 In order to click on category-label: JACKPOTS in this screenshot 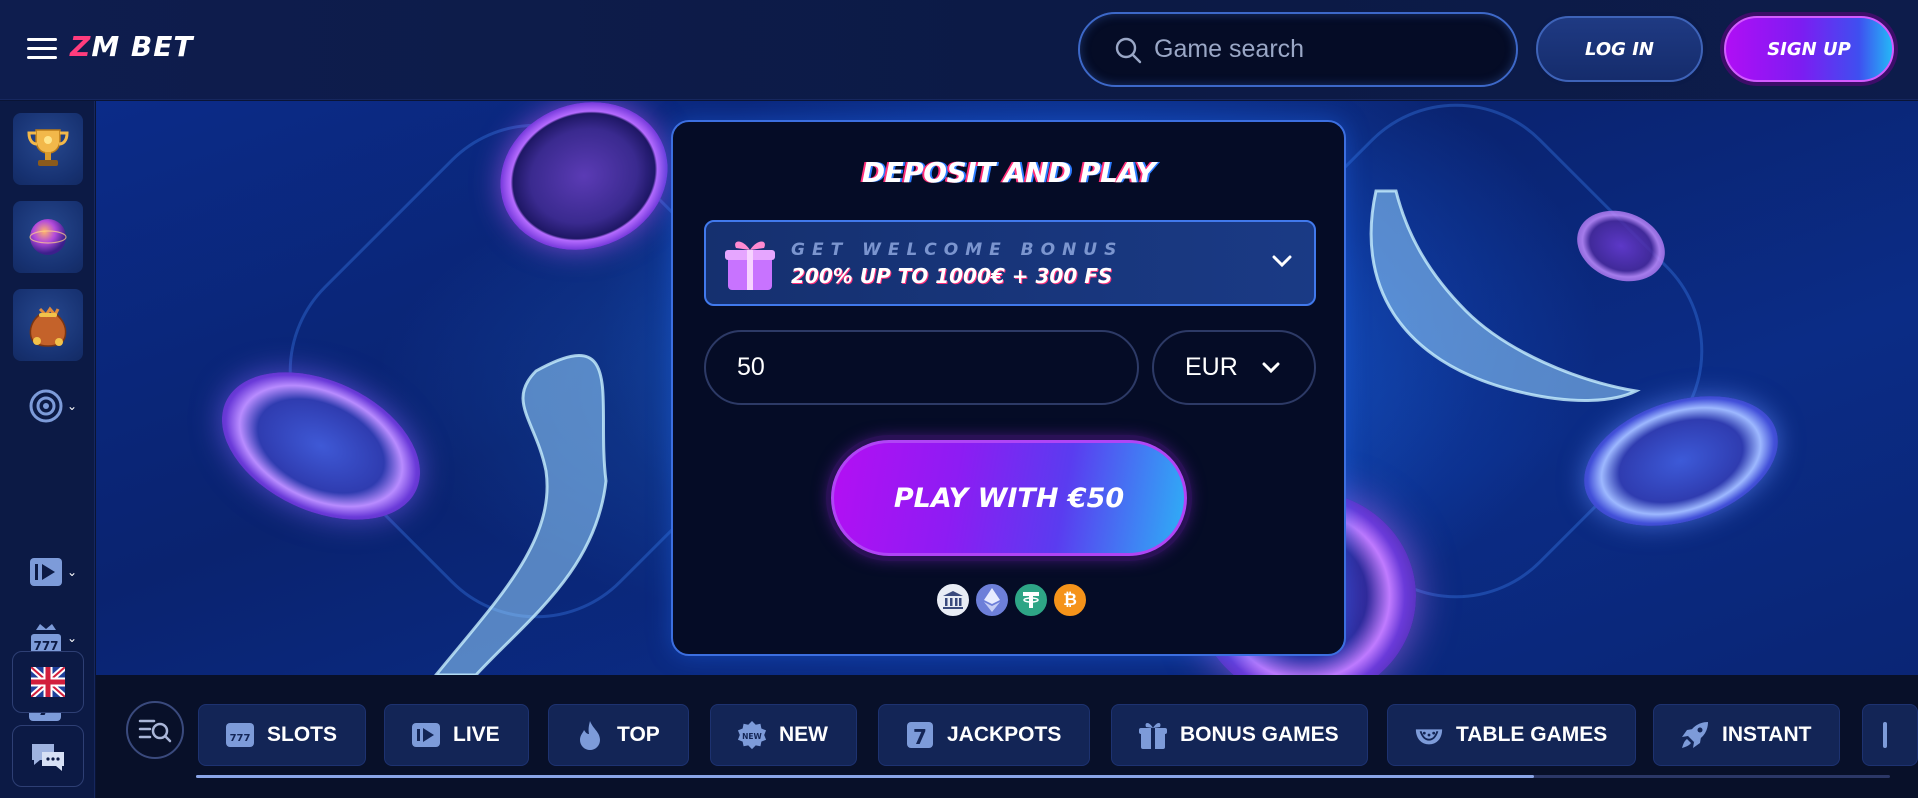, I will do `click(1004, 734)`.